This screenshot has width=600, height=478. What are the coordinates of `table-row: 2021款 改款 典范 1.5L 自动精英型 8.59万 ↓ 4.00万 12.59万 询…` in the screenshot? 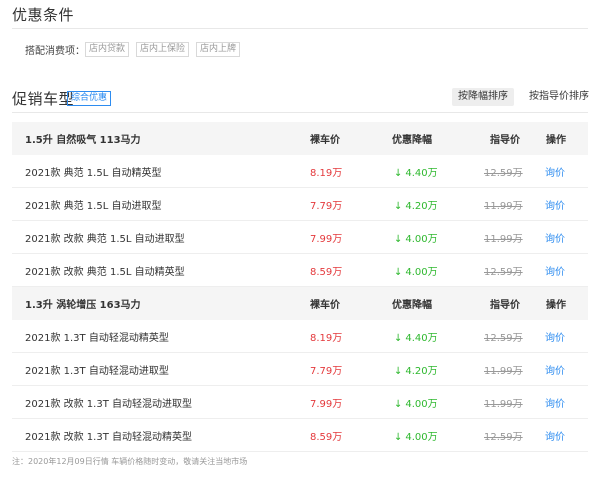 It's located at (300, 270).